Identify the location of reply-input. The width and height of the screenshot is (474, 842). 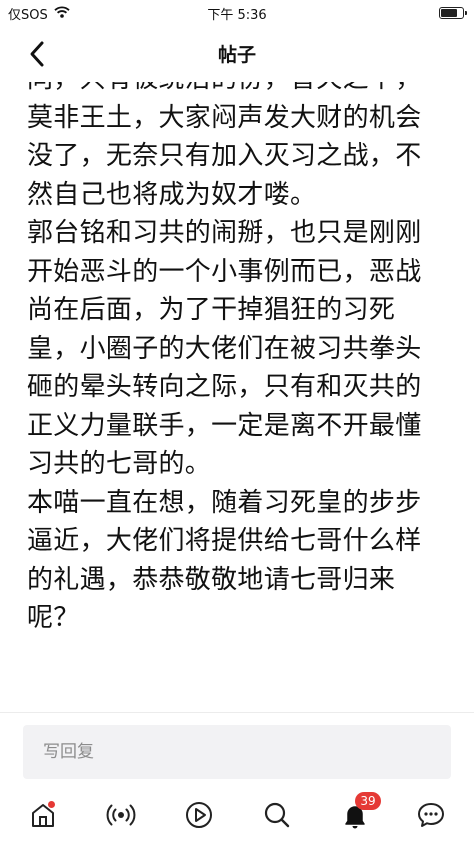
(237, 752).